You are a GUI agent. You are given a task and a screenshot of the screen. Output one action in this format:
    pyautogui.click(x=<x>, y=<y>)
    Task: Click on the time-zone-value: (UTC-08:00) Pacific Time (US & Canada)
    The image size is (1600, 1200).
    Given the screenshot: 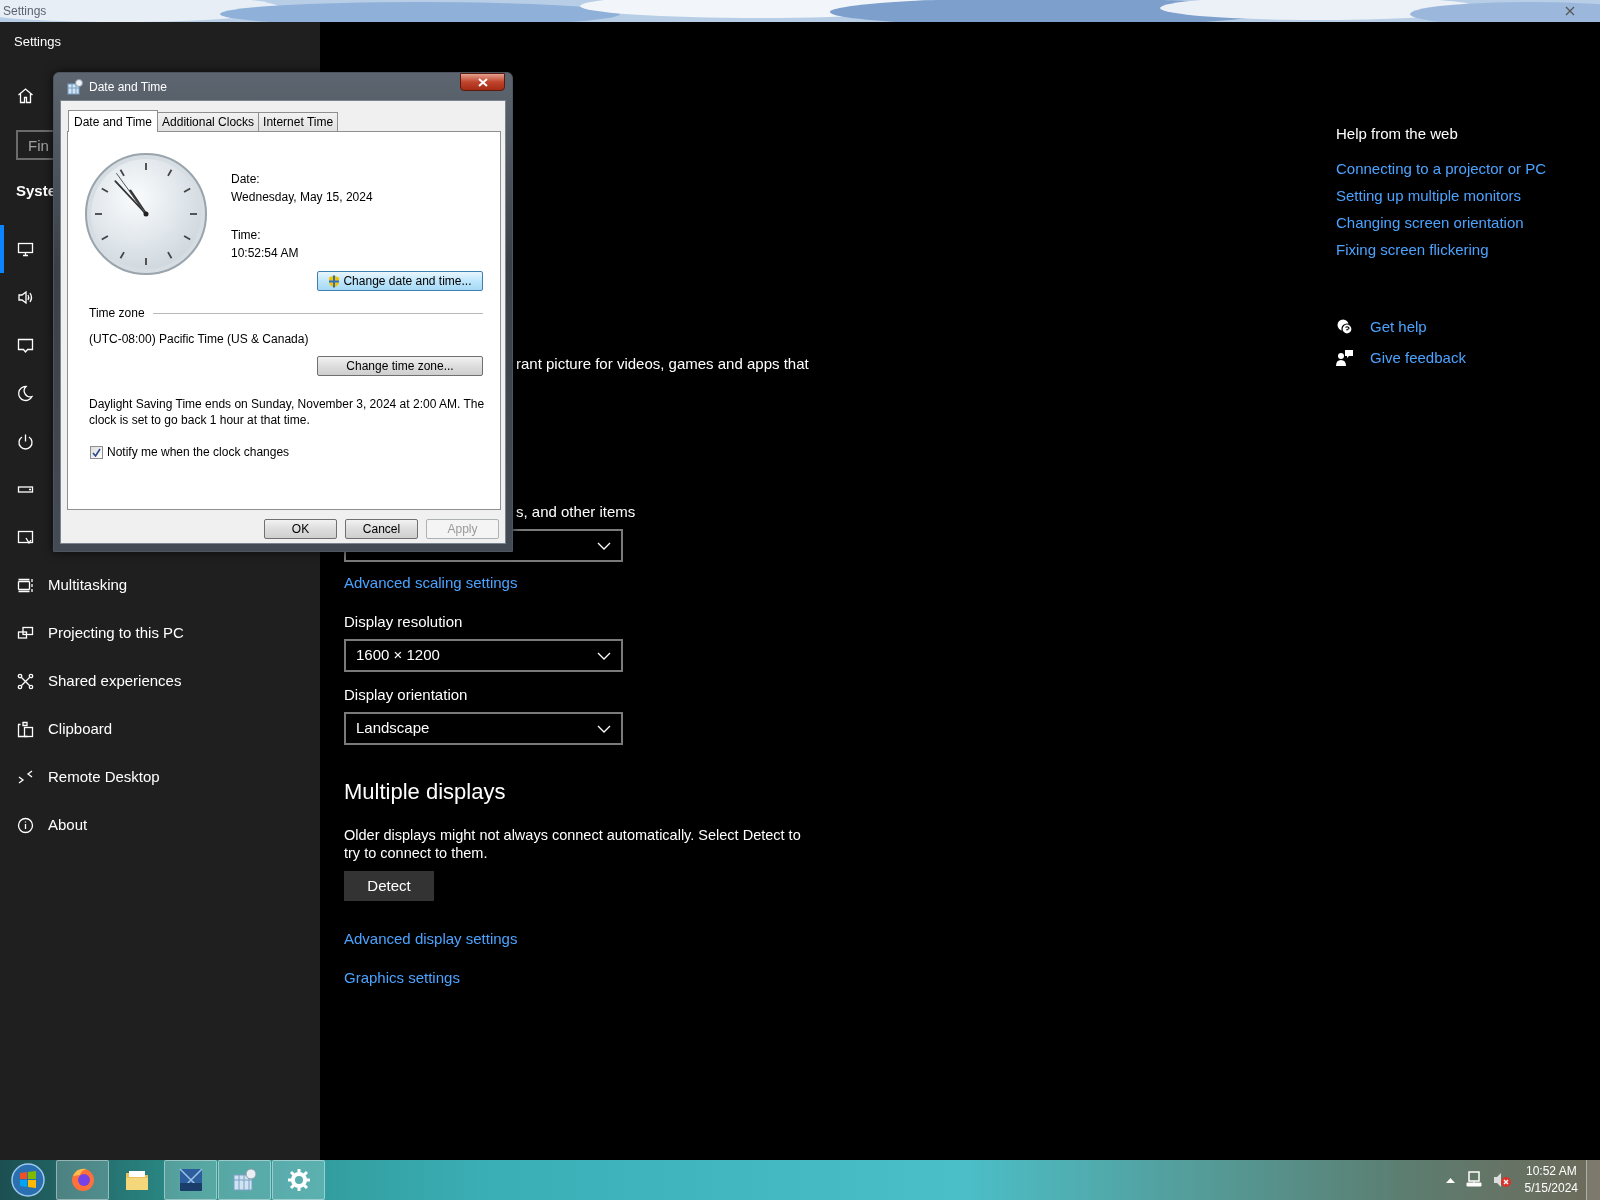 What is the action you would take?
    pyautogui.click(x=199, y=339)
    